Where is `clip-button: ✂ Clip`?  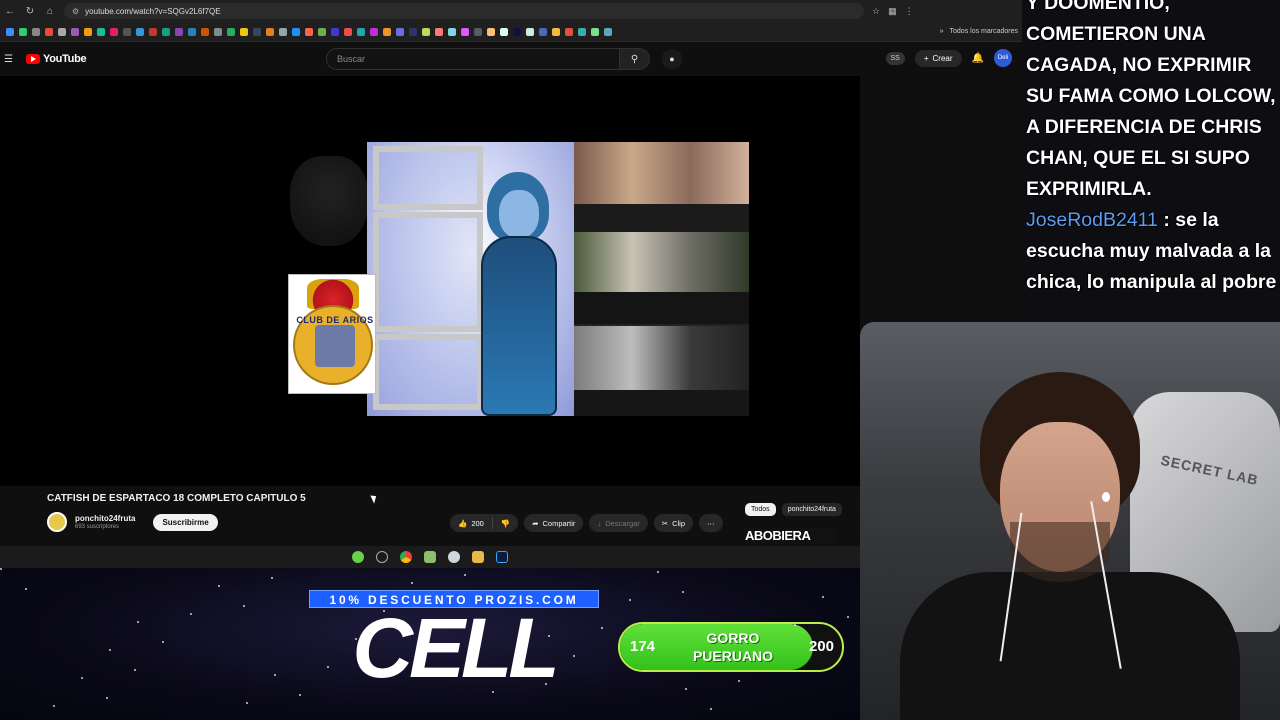 clip-button: ✂ Clip is located at coordinates (673, 523).